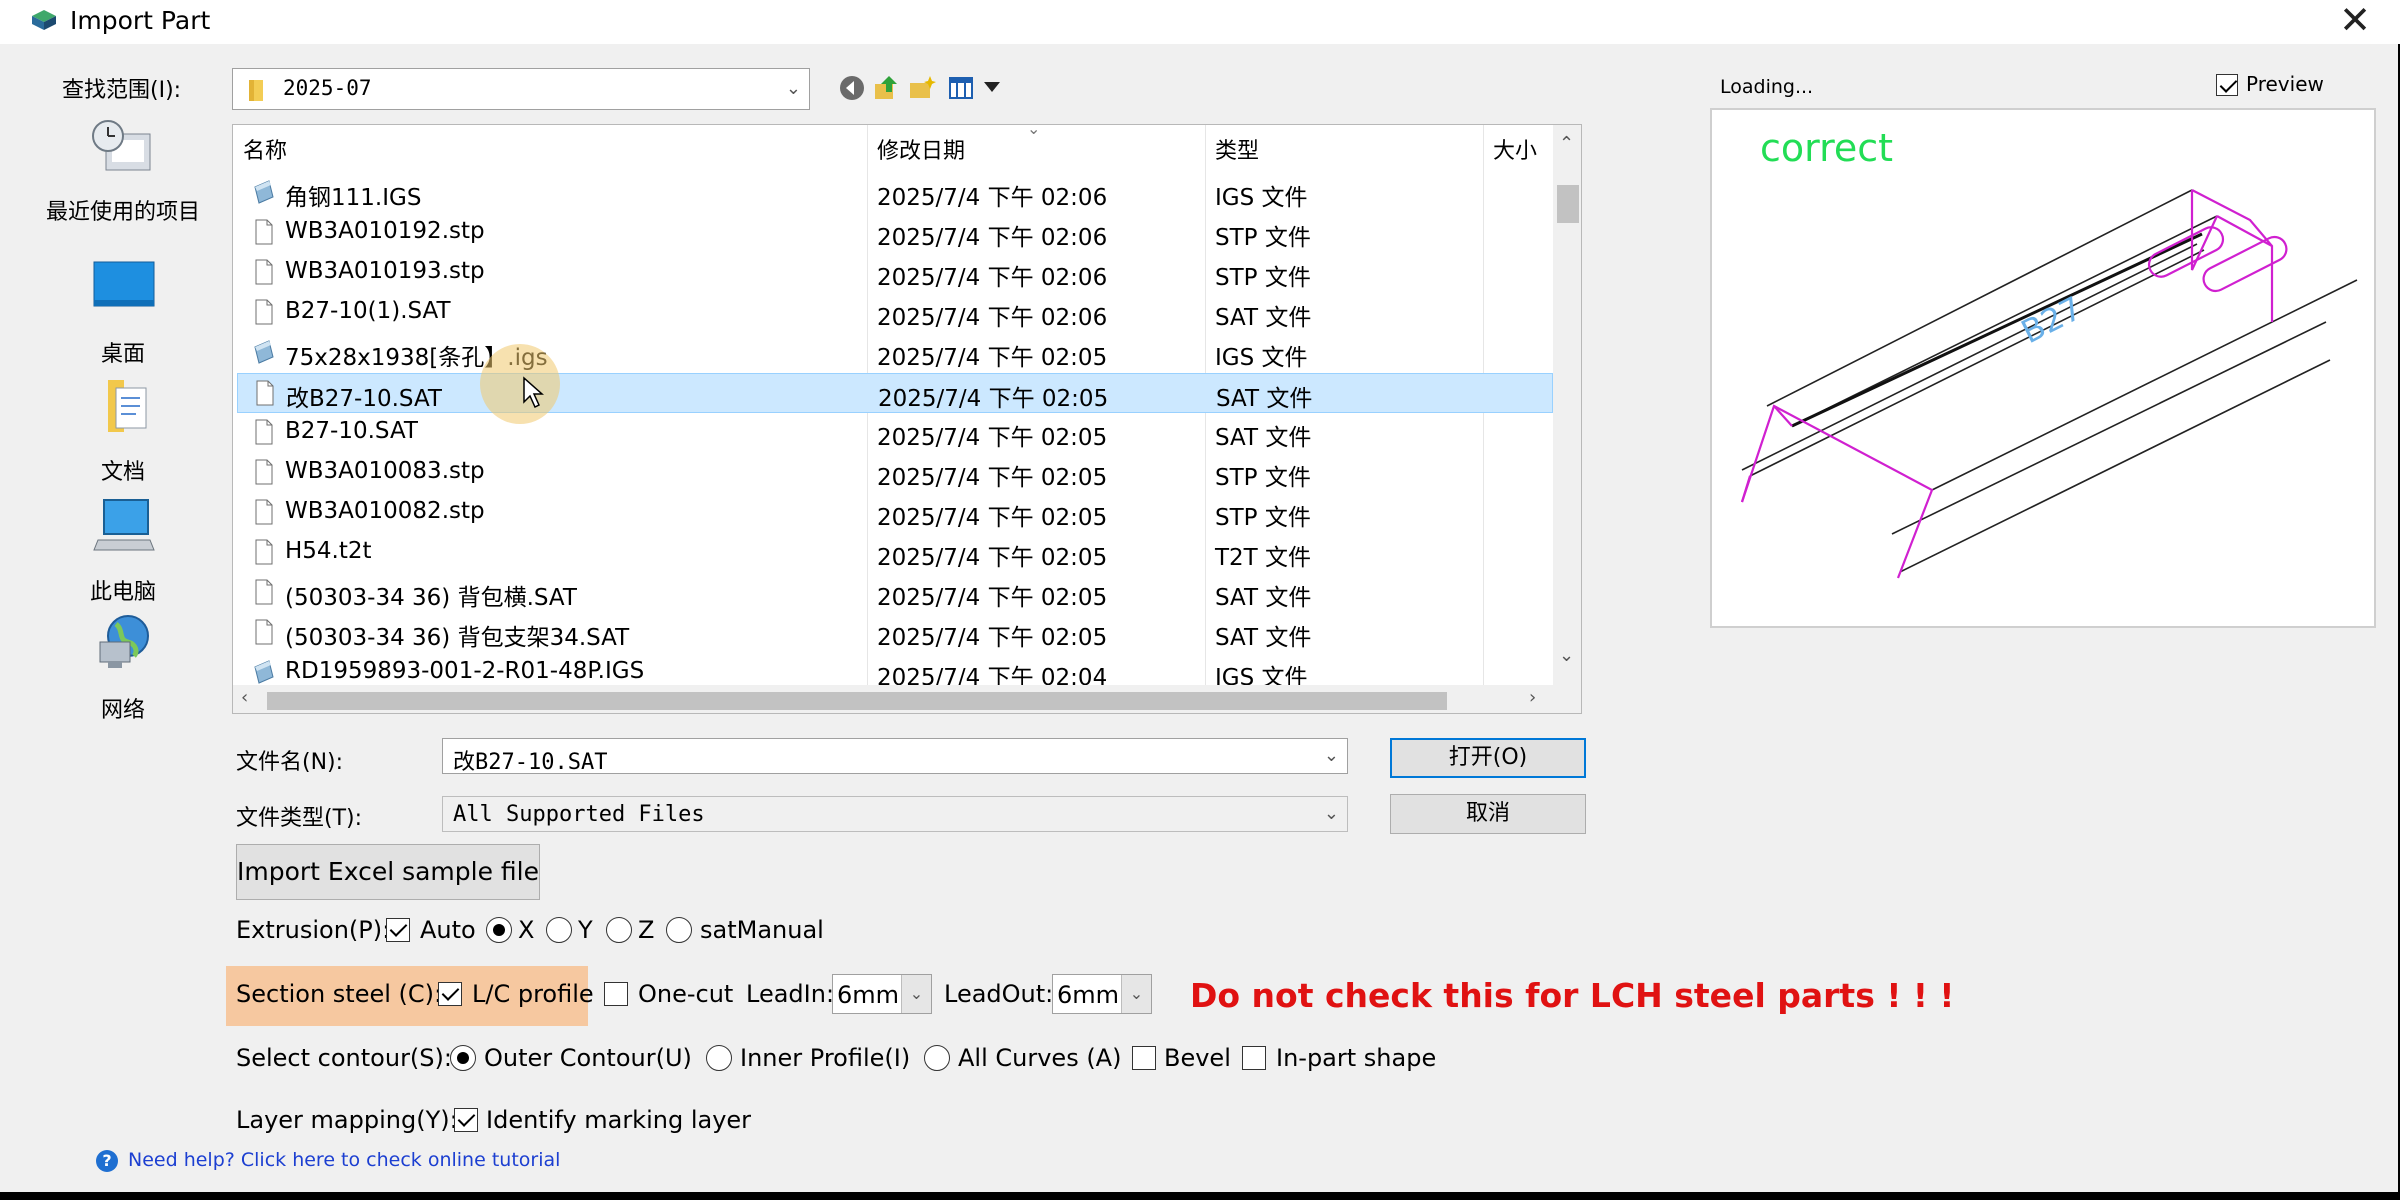 Image resolution: width=2400 pixels, height=1200 pixels. I want to click on caret-down-icon, so click(992, 88).